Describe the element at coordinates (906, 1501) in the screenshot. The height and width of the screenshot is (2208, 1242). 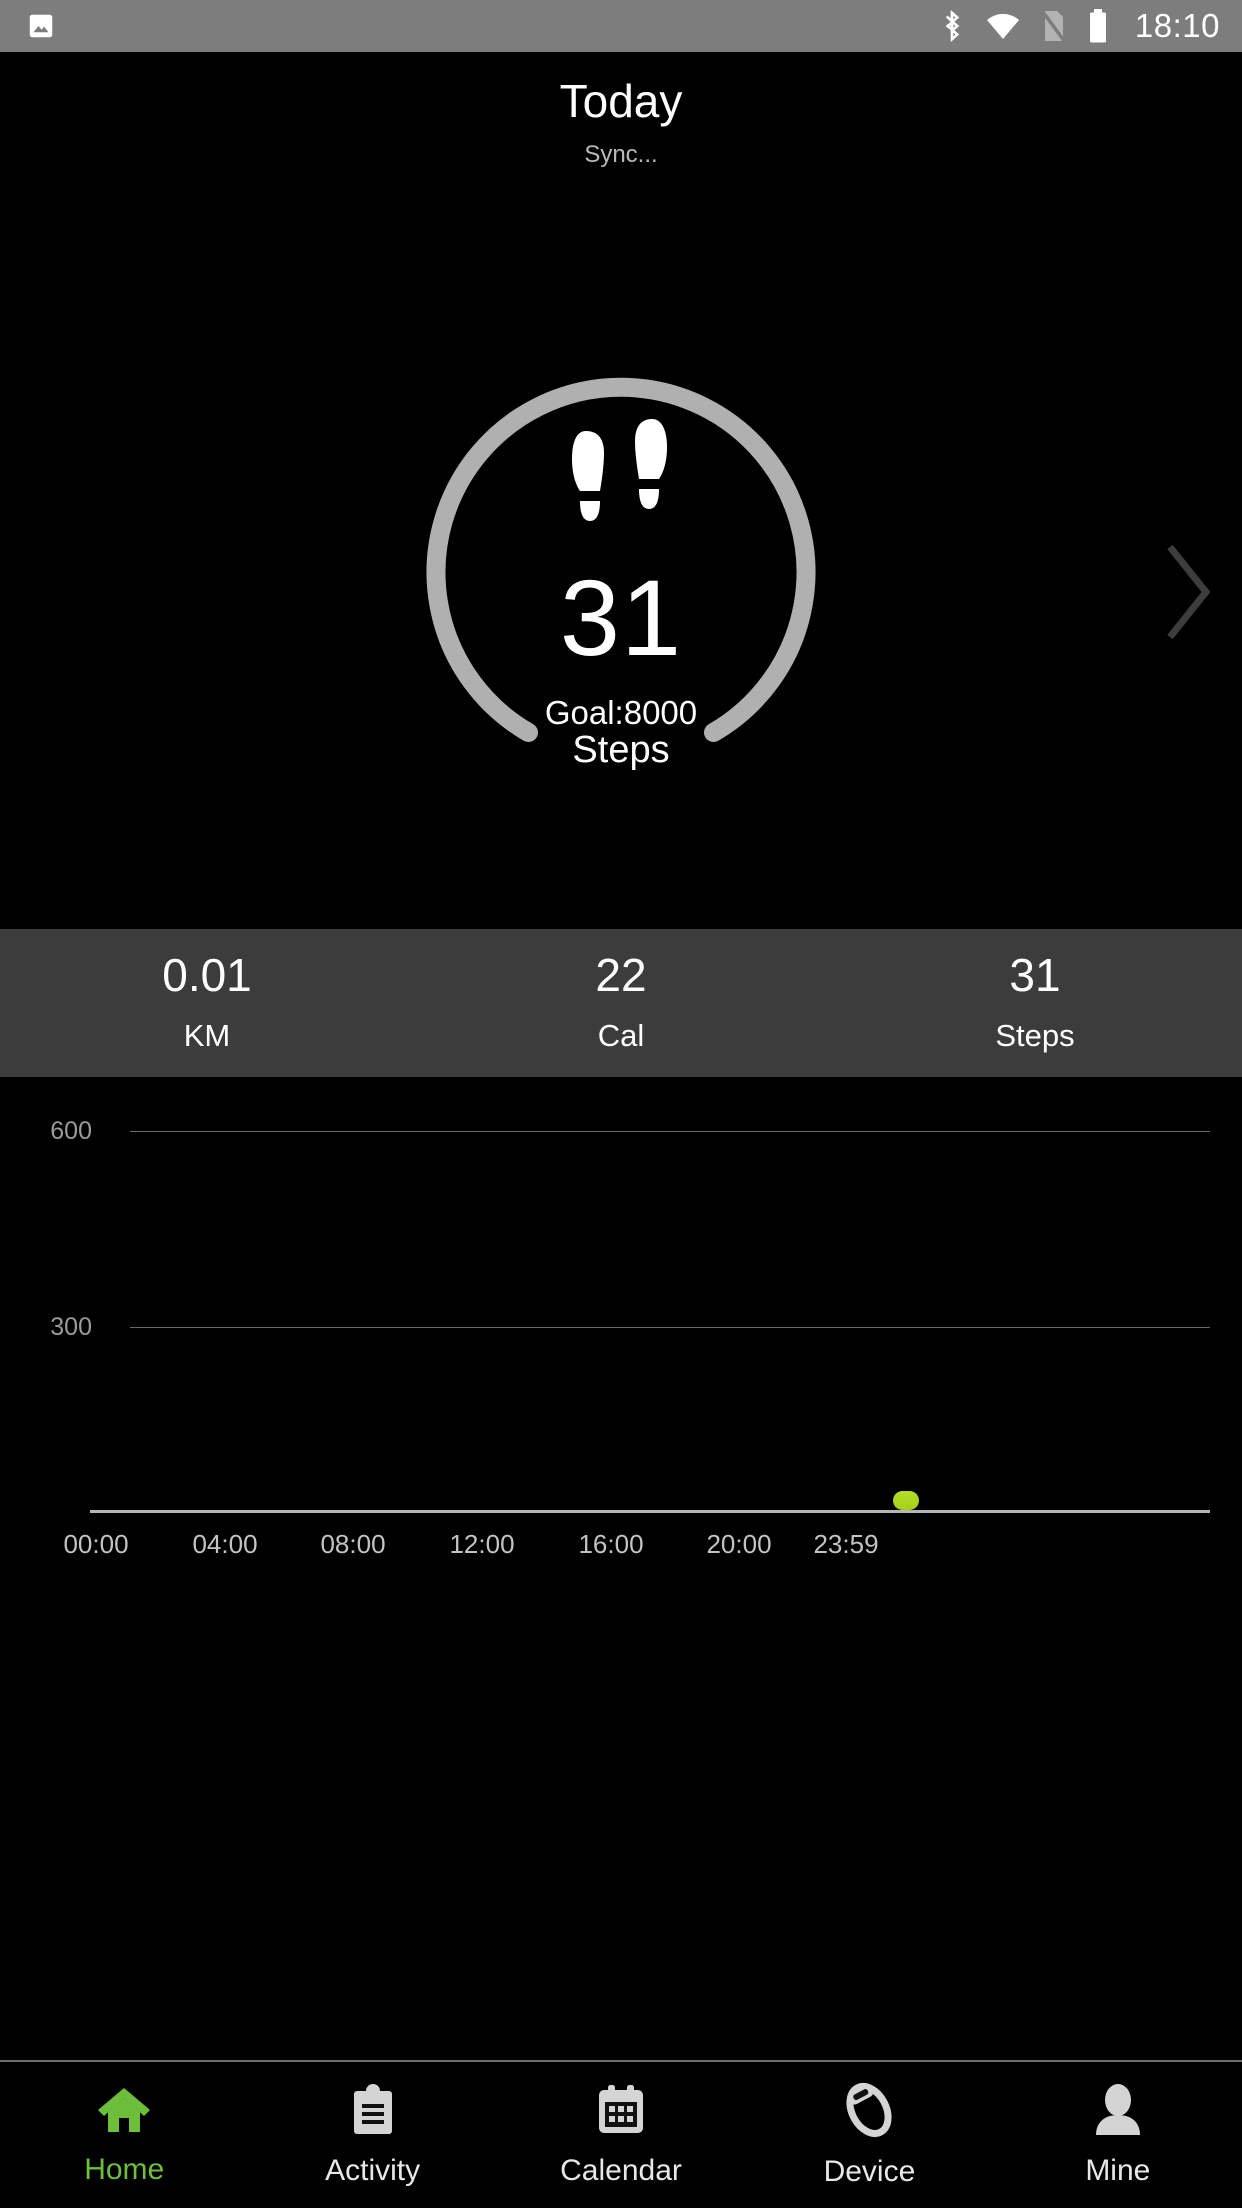
I see `chart-bar` at that location.